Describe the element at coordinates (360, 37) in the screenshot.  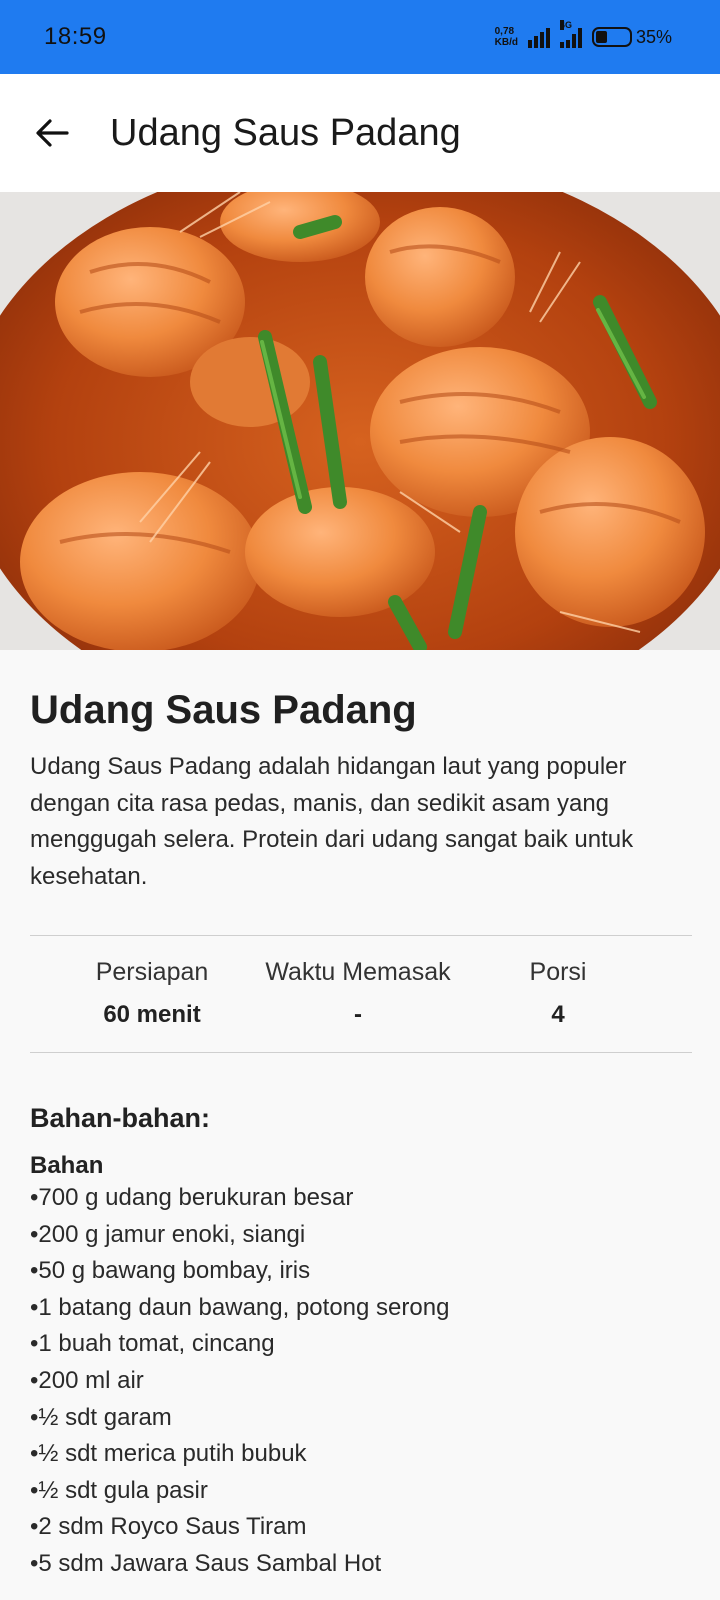
I see `status-bar: 18:59 0,78 KB/d 4G 35%` at that location.